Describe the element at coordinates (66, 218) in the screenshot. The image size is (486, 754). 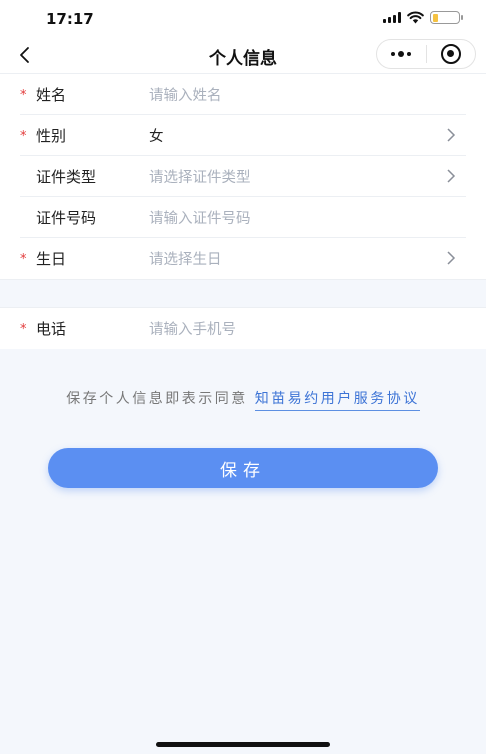
I see `field-label: 证件号码` at that location.